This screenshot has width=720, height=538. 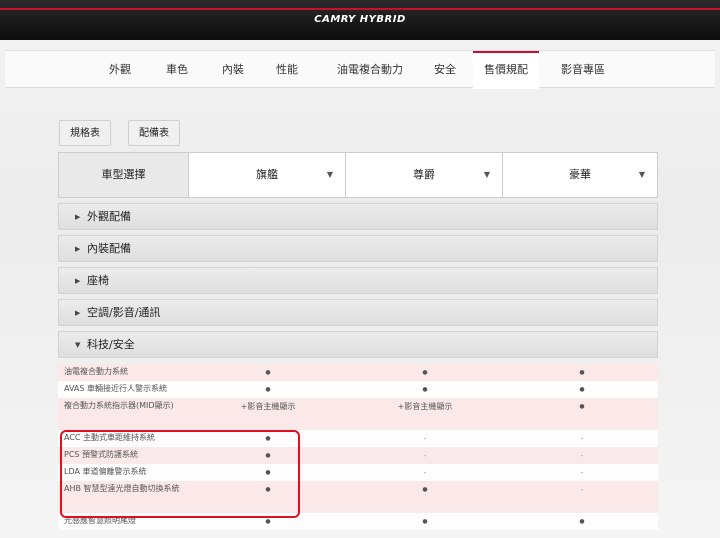 What do you see at coordinates (358, 414) in the screenshot?
I see `table-row: 複合動力系統指示器(MID顯示) +影音主機顯示 +影音主機顯示 ●` at bounding box center [358, 414].